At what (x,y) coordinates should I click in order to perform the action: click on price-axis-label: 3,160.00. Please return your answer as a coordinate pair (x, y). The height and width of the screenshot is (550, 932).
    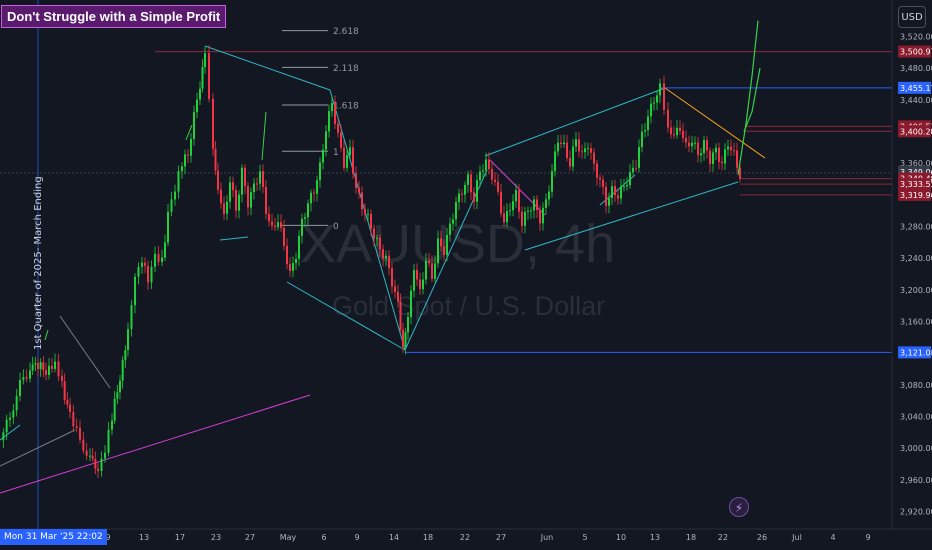
    Looking at the image, I should click on (916, 322).